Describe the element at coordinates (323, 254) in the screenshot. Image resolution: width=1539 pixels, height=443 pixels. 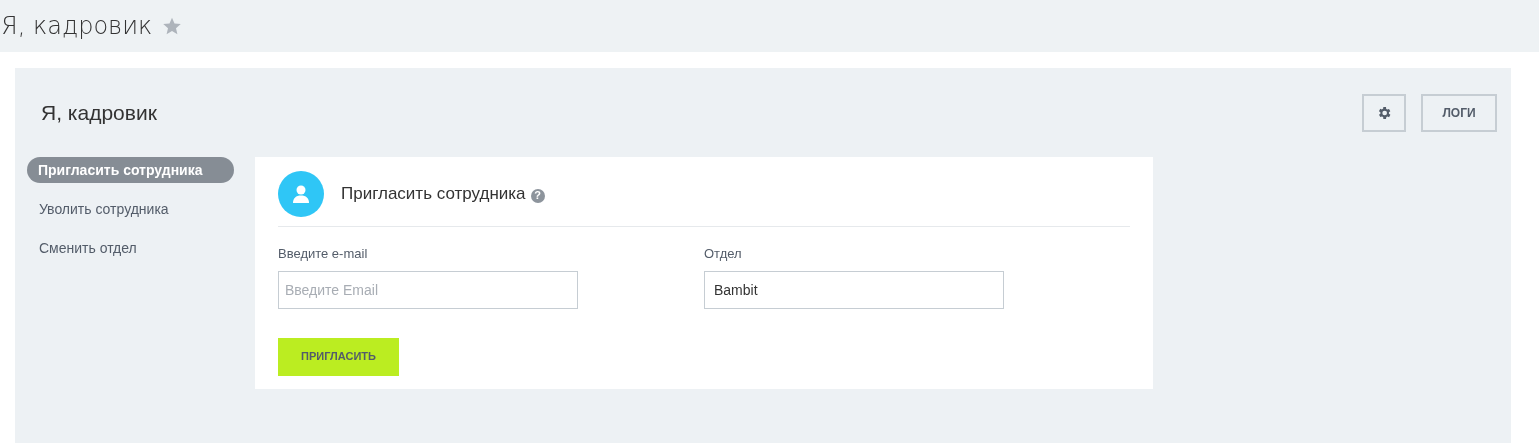
I see `field-label: Введите e-mail` at that location.